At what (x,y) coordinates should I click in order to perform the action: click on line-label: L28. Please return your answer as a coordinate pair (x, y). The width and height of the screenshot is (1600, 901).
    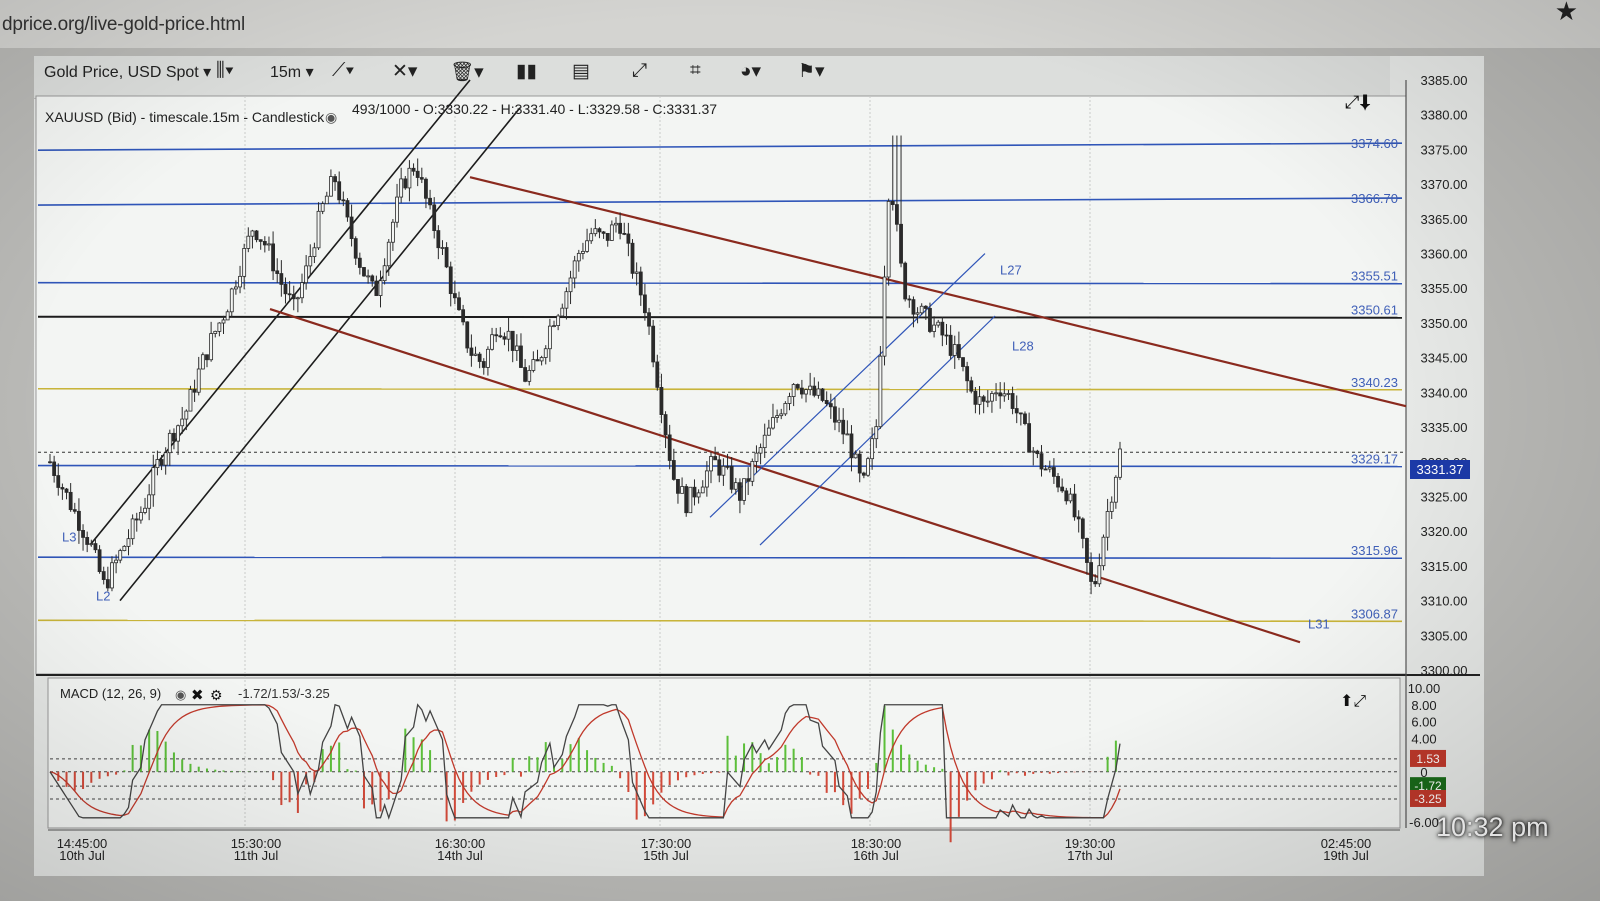
    Looking at the image, I should click on (1023, 346).